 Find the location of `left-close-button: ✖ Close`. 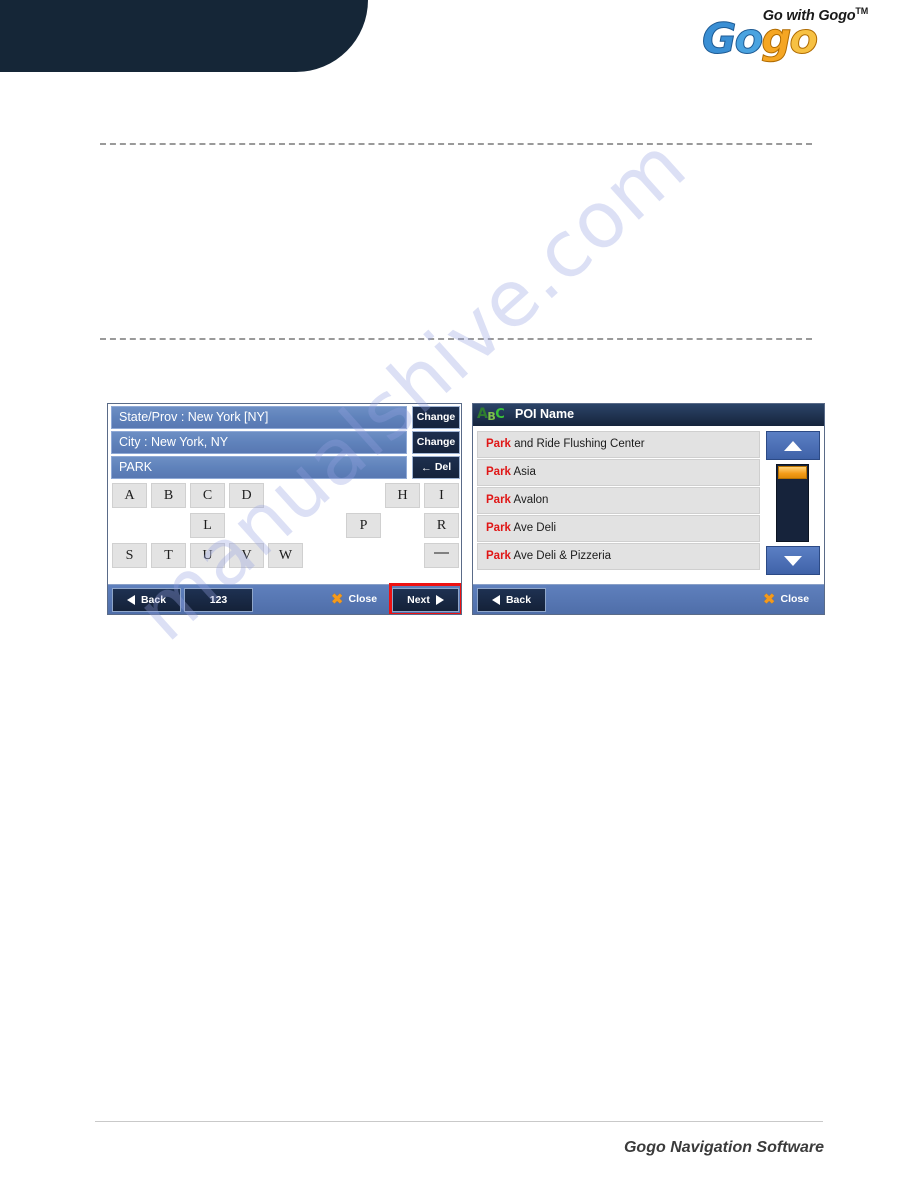

left-close-button: ✖ Close is located at coordinates (354, 600).